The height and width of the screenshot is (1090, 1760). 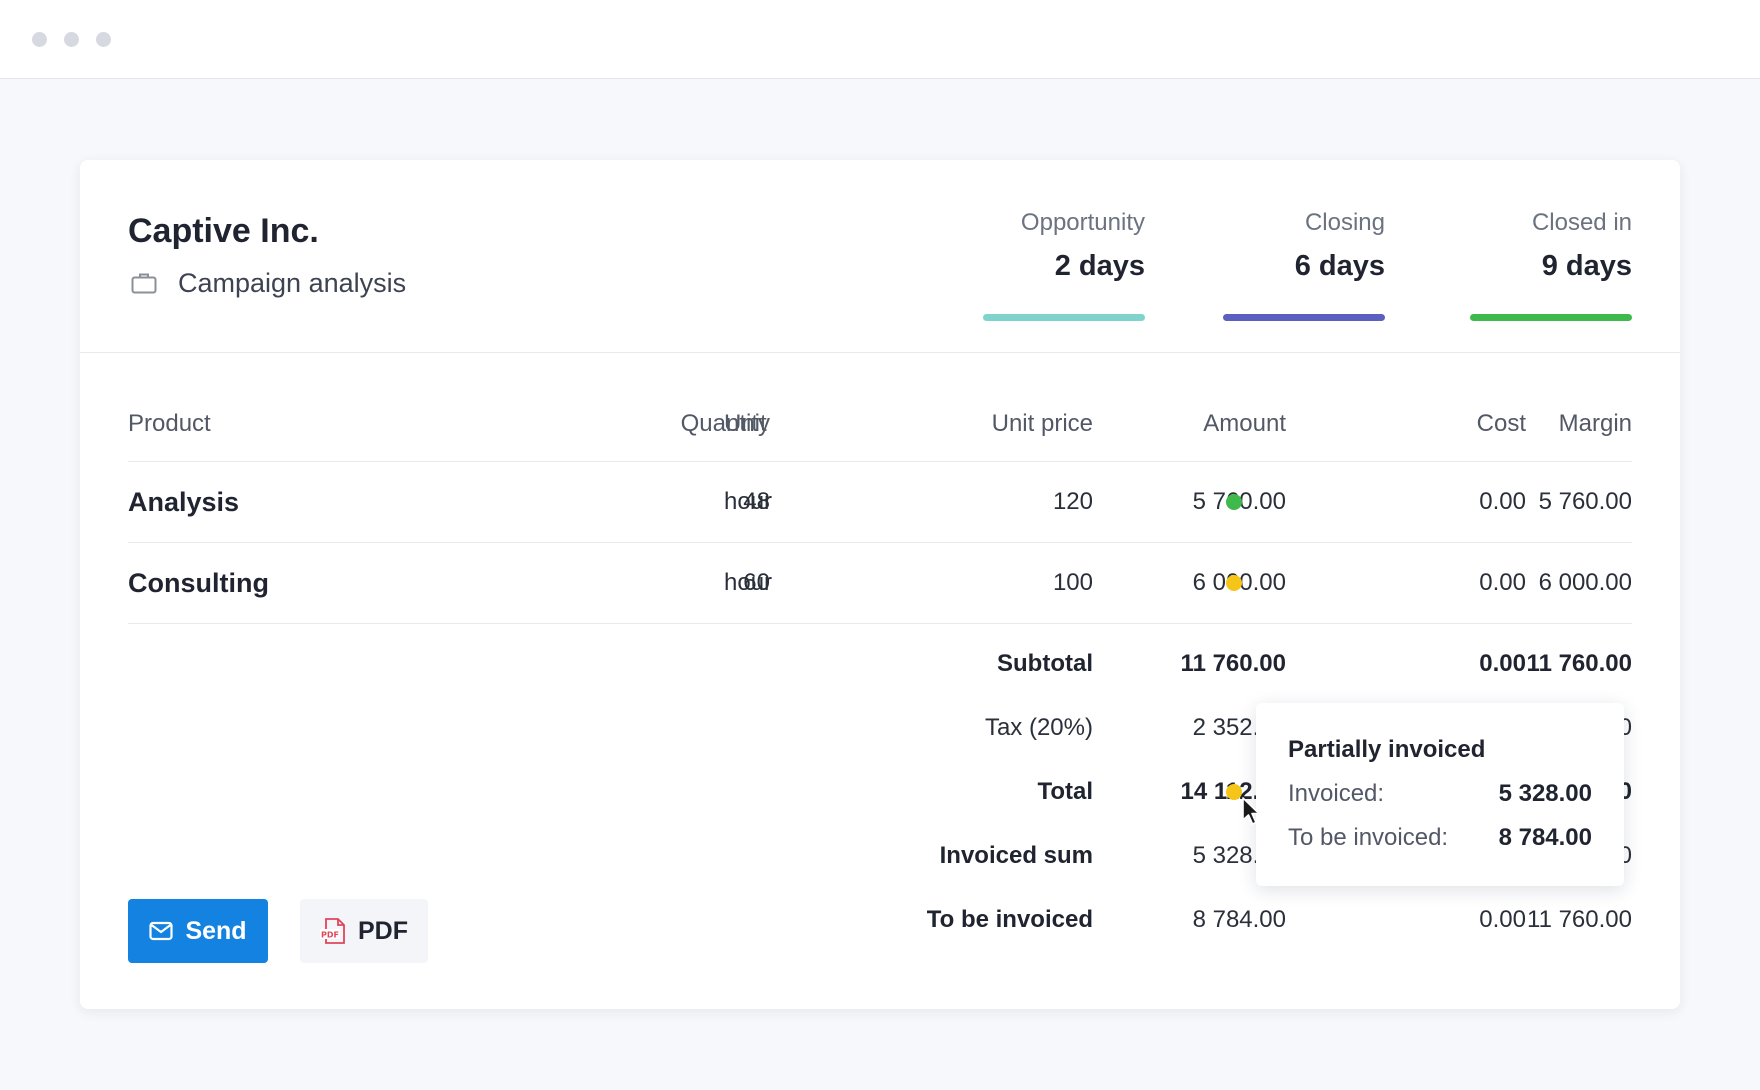 I want to click on product-name: Analysis, so click(x=184, y=502).